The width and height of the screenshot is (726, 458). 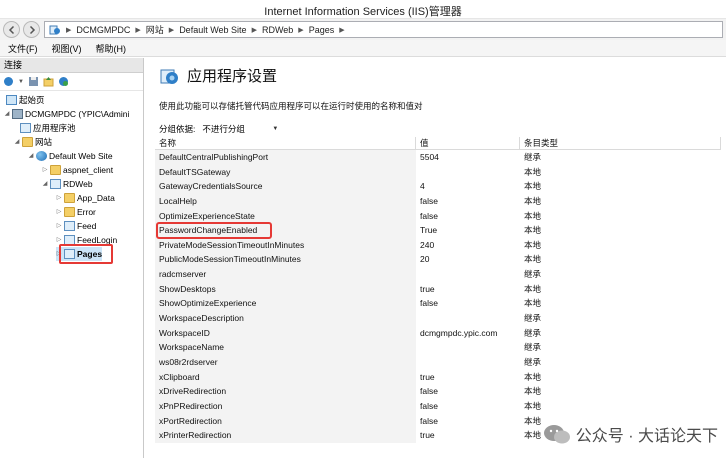 I want to click on setting-name-cell: radcmserver, so click(x=285, y=274).